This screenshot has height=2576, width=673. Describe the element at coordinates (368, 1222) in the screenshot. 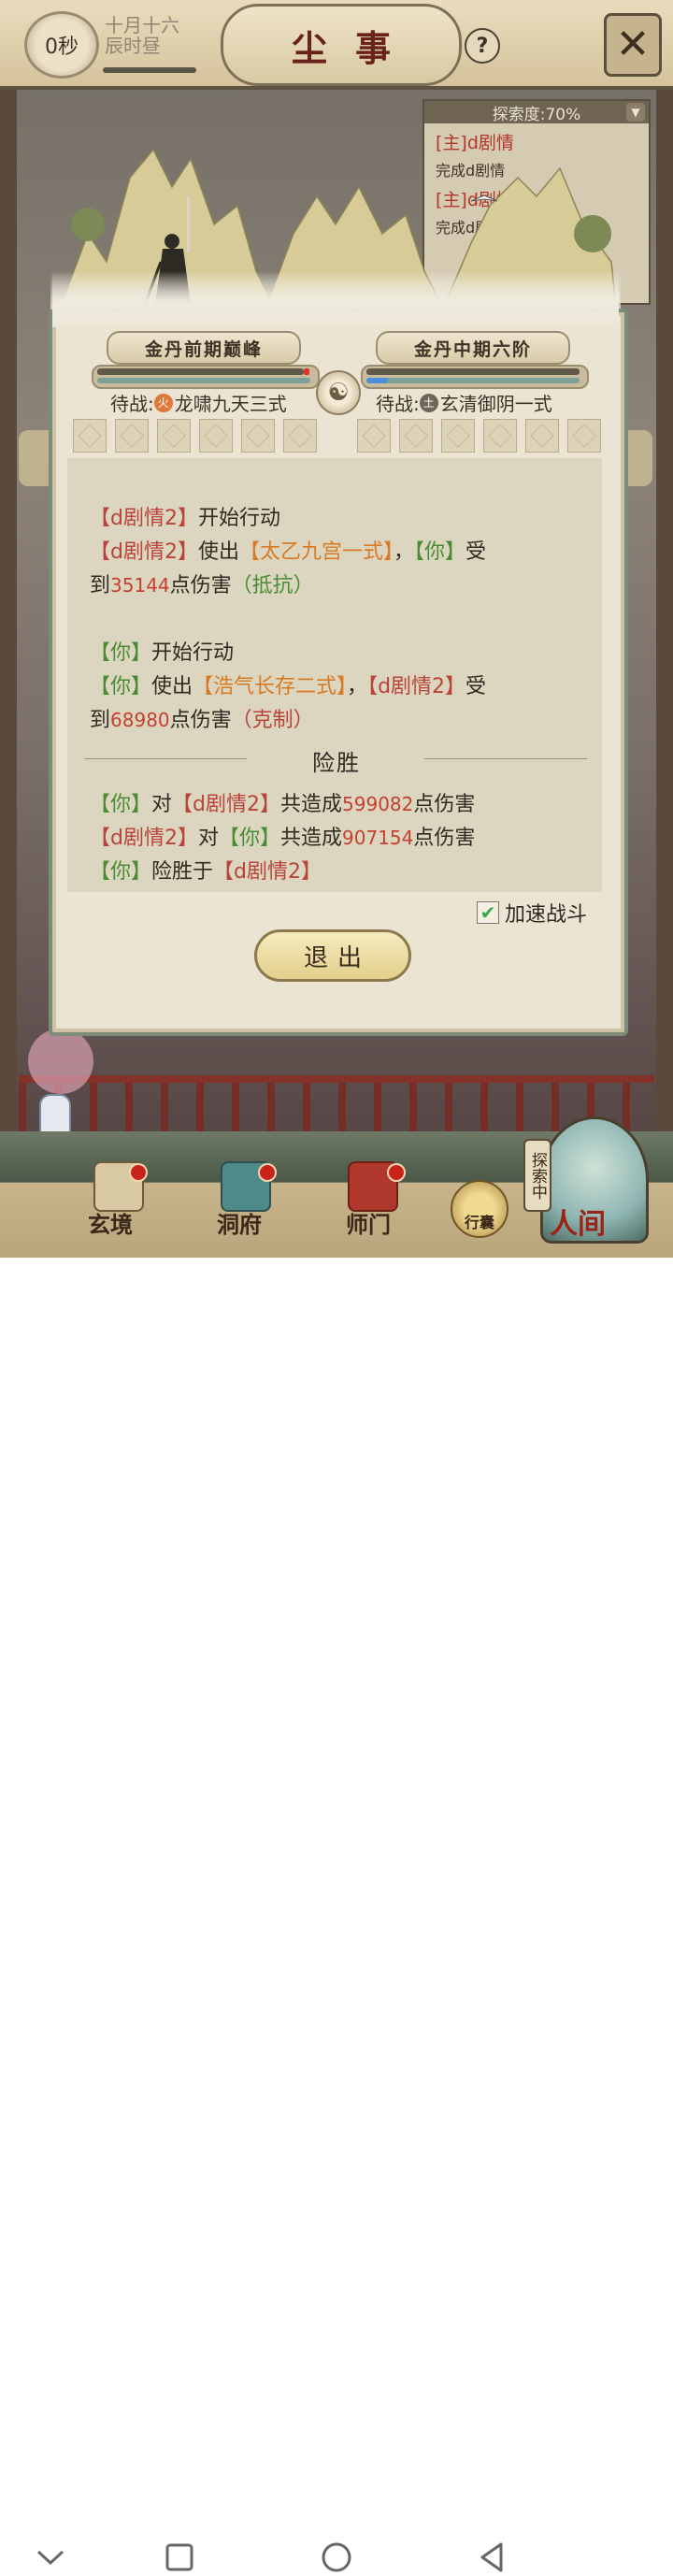

I see `nav-shimen: 师门` at that location.